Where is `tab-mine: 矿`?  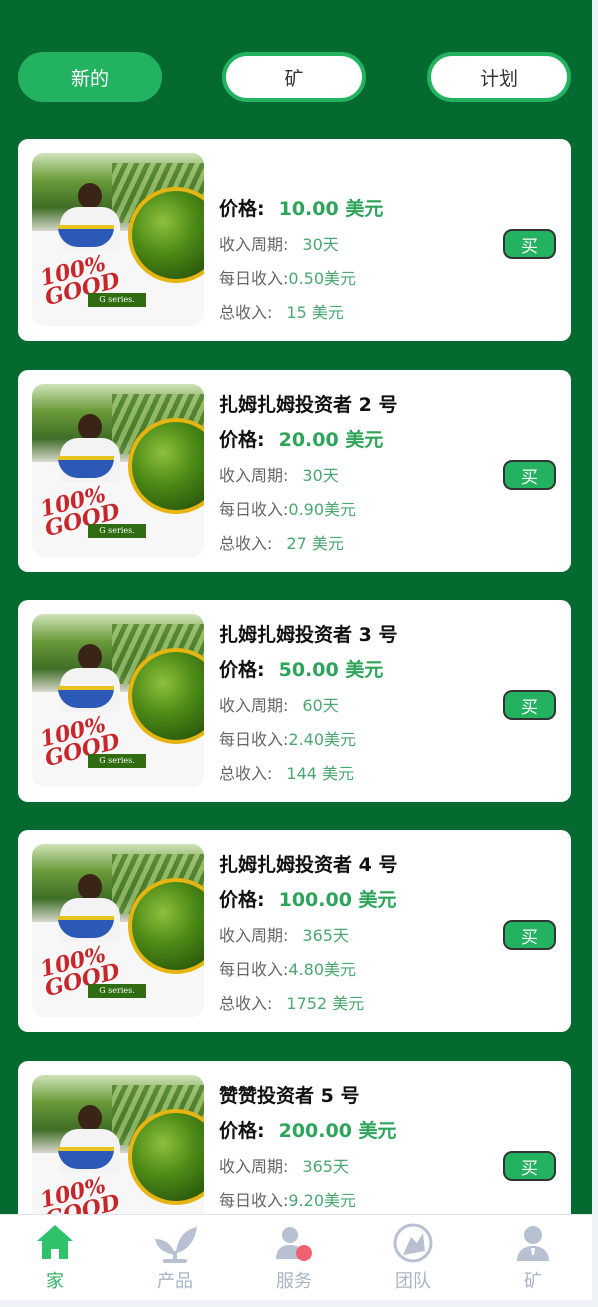
tab-mine: 矿 is located at coordinates (294, 77).